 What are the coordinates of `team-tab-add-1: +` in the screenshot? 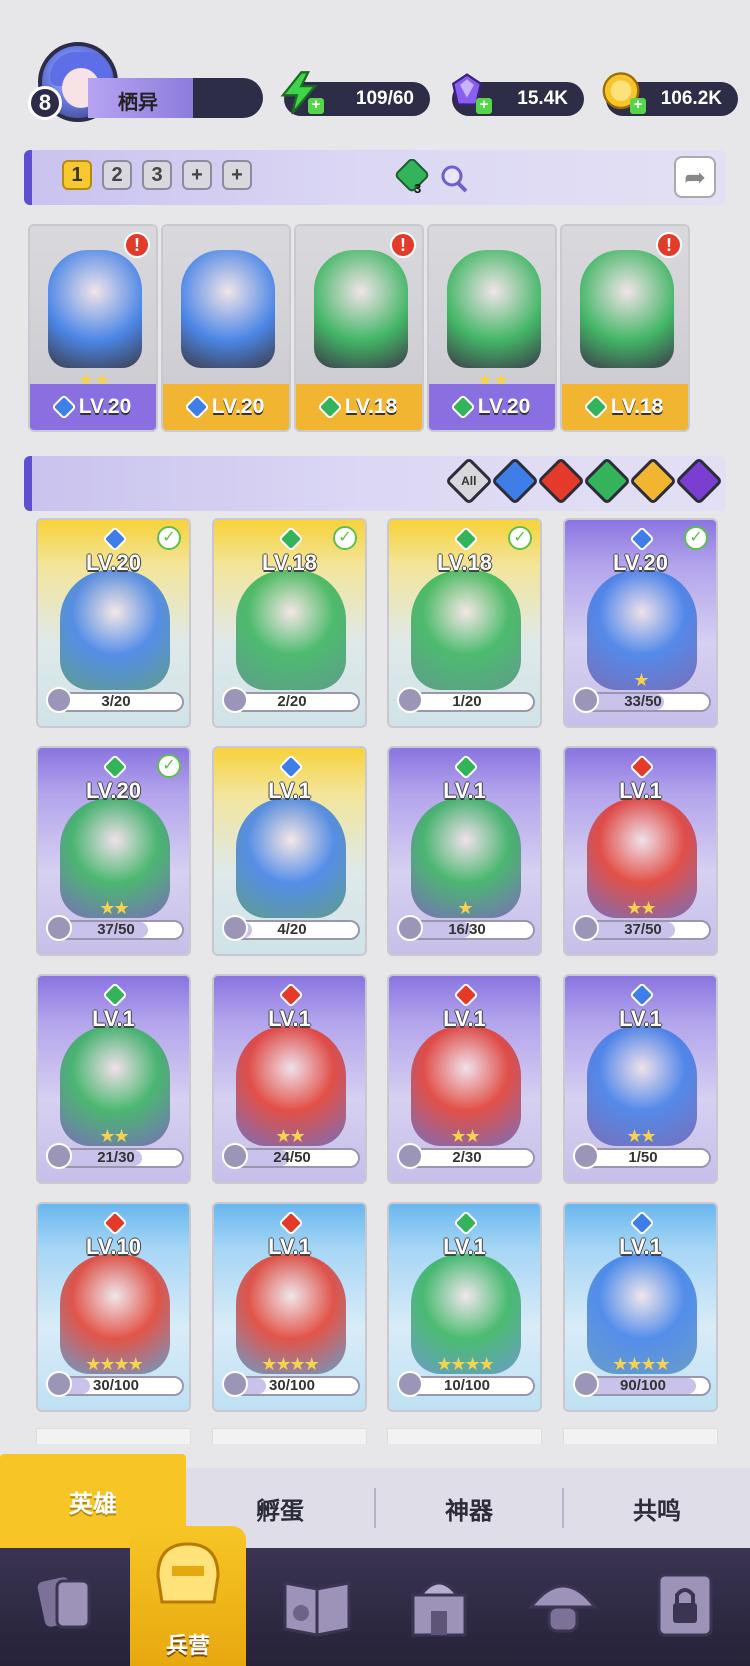 It's located at (197, 175).